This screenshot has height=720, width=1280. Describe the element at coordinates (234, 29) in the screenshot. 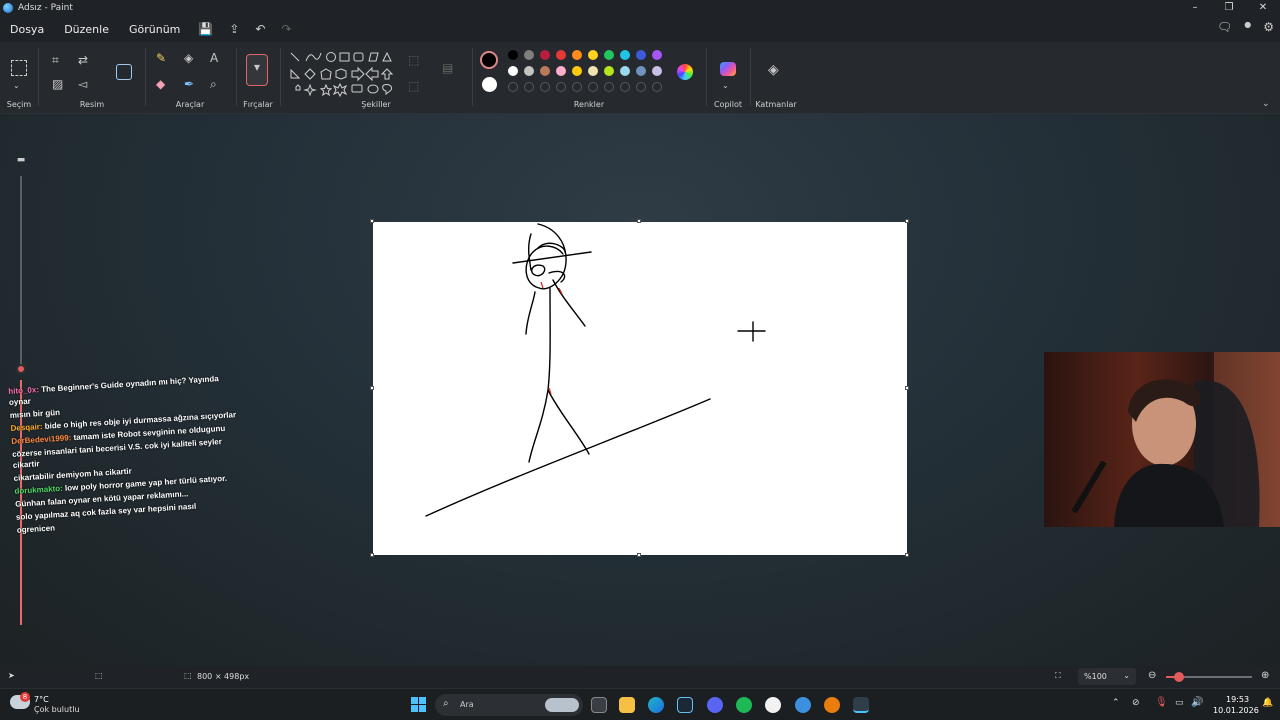

I see `share-icon: ⇪` at that location.